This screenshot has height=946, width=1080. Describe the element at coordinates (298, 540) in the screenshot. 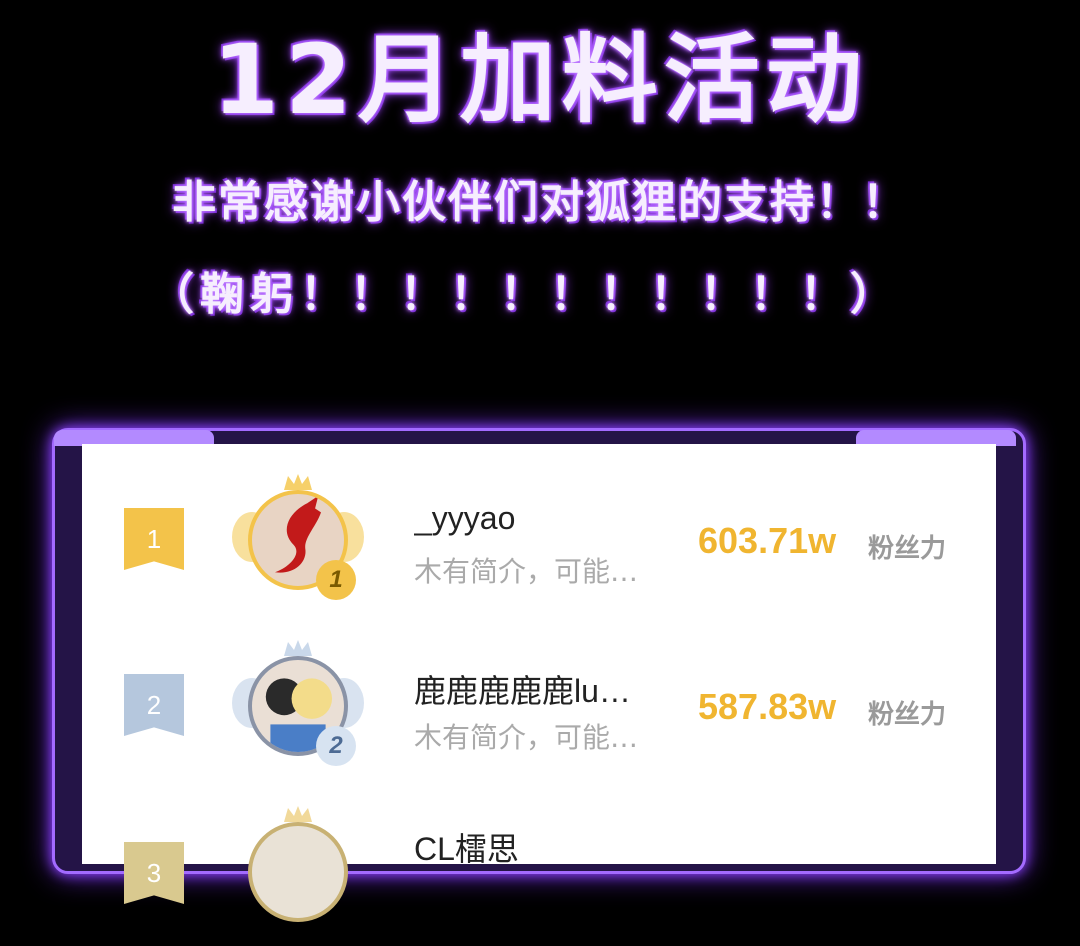

I see `avatar-group: 1` at that location.